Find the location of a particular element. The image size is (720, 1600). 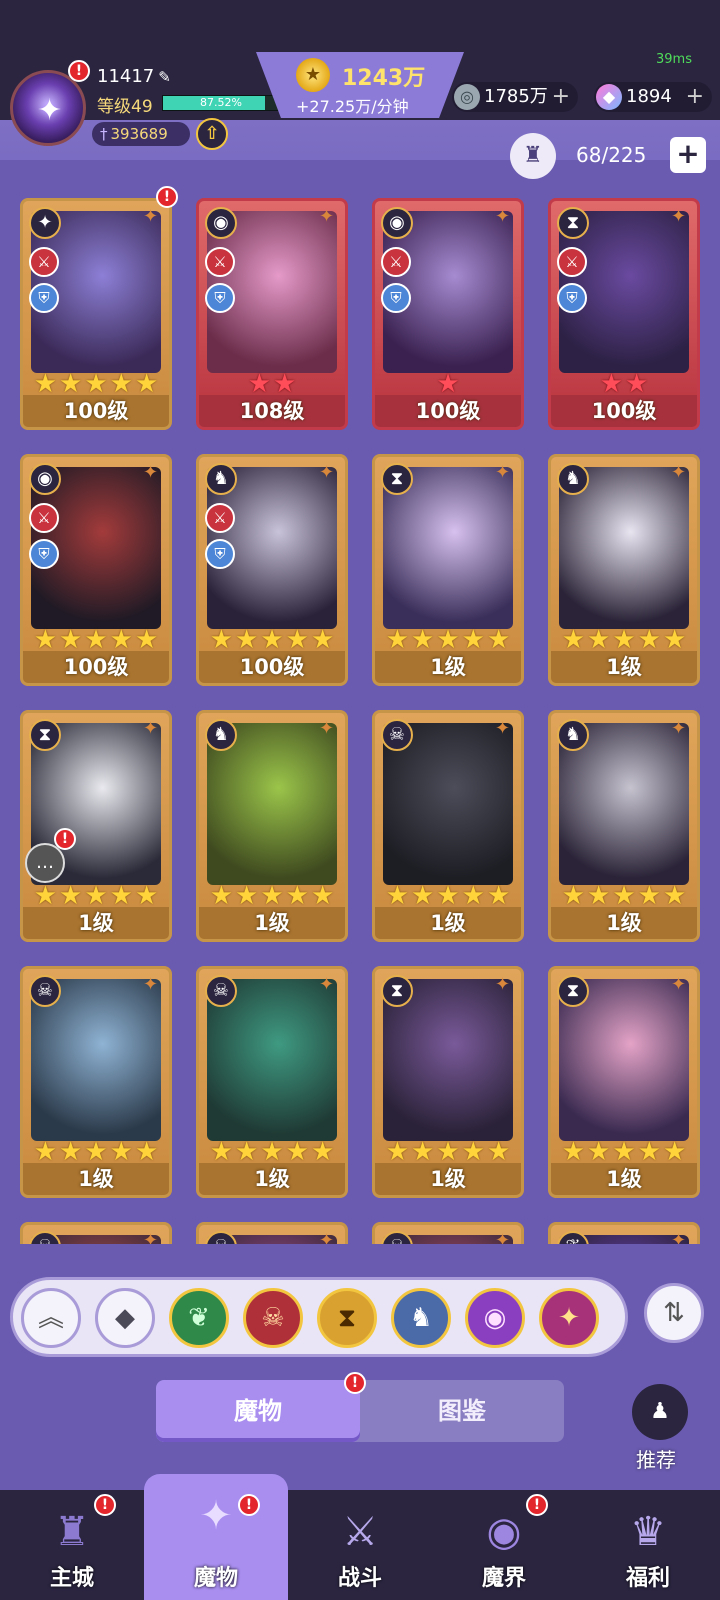

add-gem-button: + is located at coordinates (695, 97).